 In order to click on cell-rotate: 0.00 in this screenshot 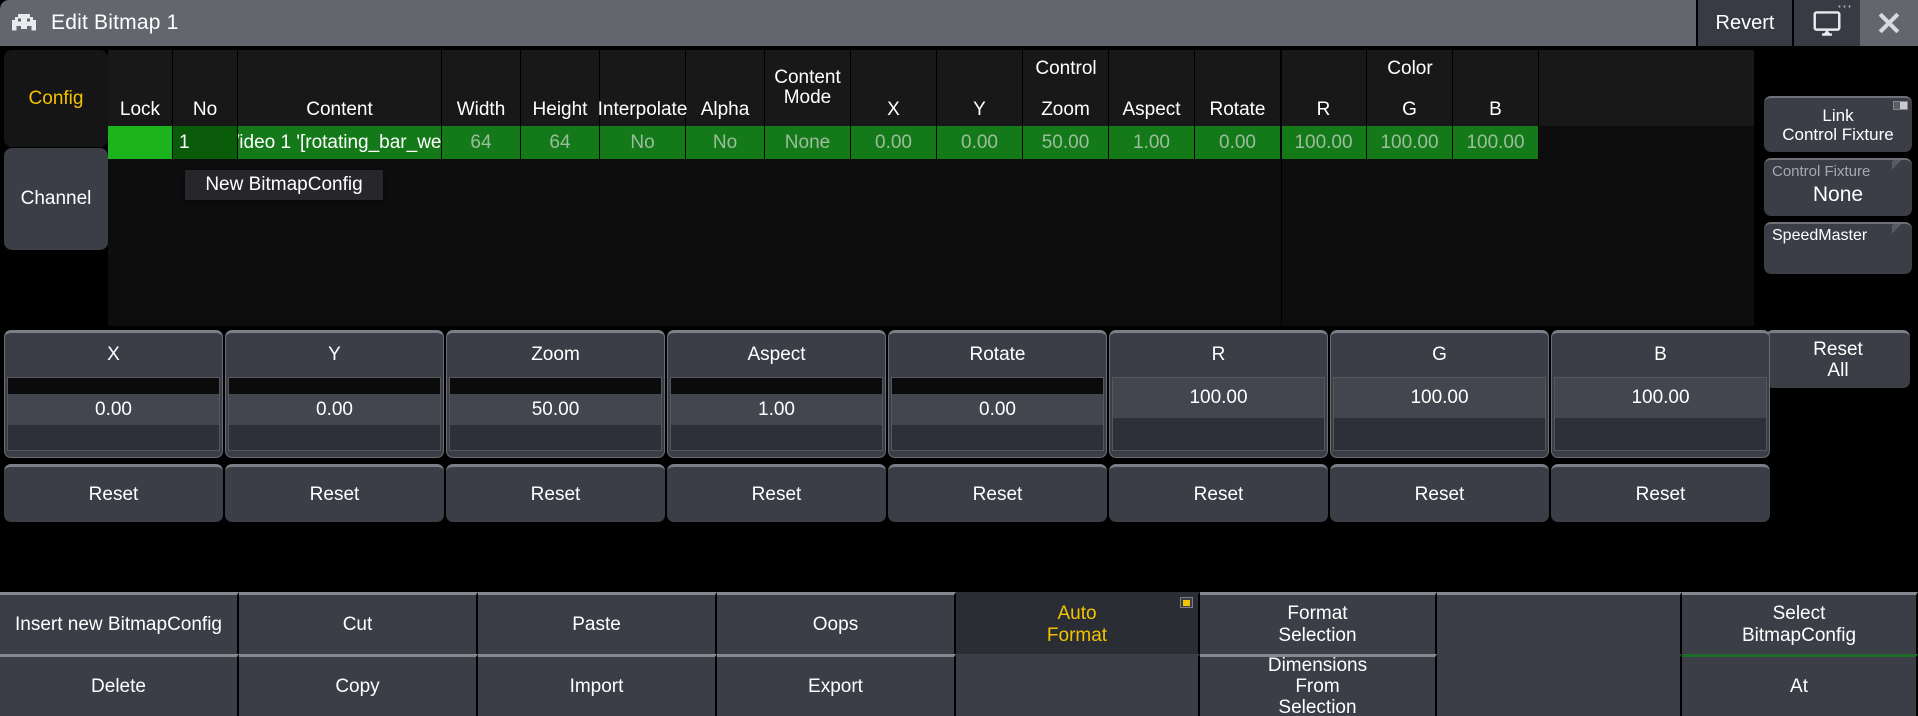, I will do `click(1238, 142)`.